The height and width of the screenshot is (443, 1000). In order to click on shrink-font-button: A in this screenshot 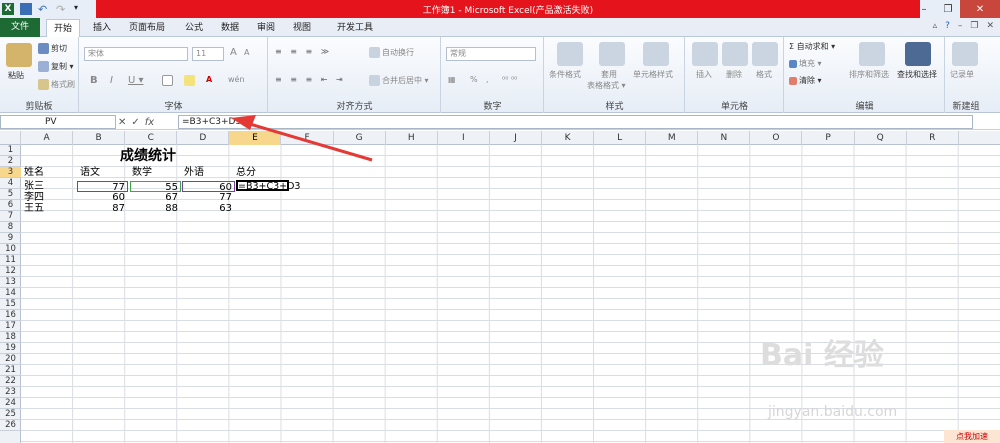, I will do `click(246, 52)`.